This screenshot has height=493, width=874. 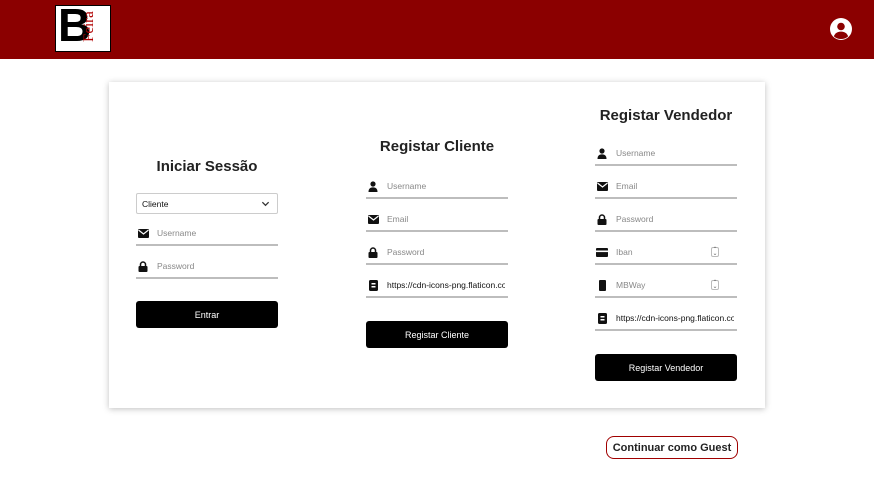 I want to click on account-type-value: Cliente, so click(x=155, y=203).